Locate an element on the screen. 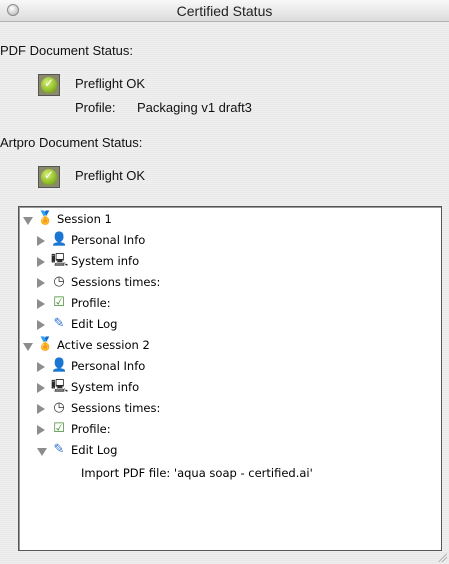 The width and height of the screenshot is (449, 564). artpro-preflight-status: Preflight OK is located at coordinates (110, 175).